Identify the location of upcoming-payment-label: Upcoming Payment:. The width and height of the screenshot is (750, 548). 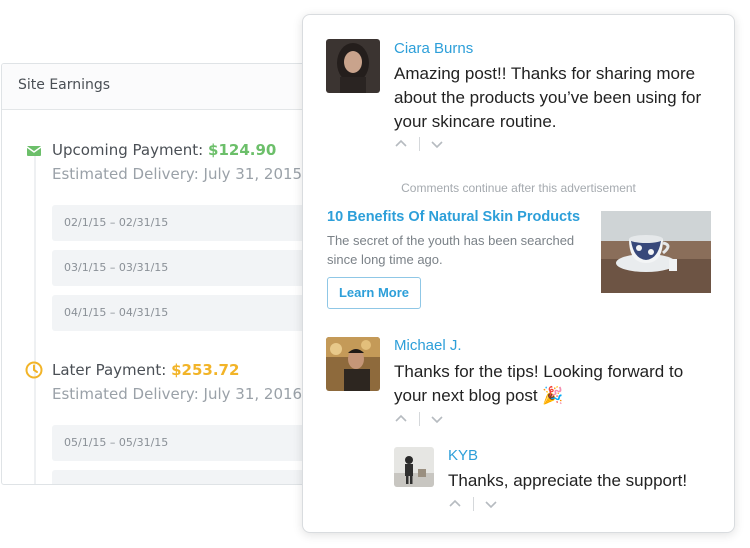
(128, 150).